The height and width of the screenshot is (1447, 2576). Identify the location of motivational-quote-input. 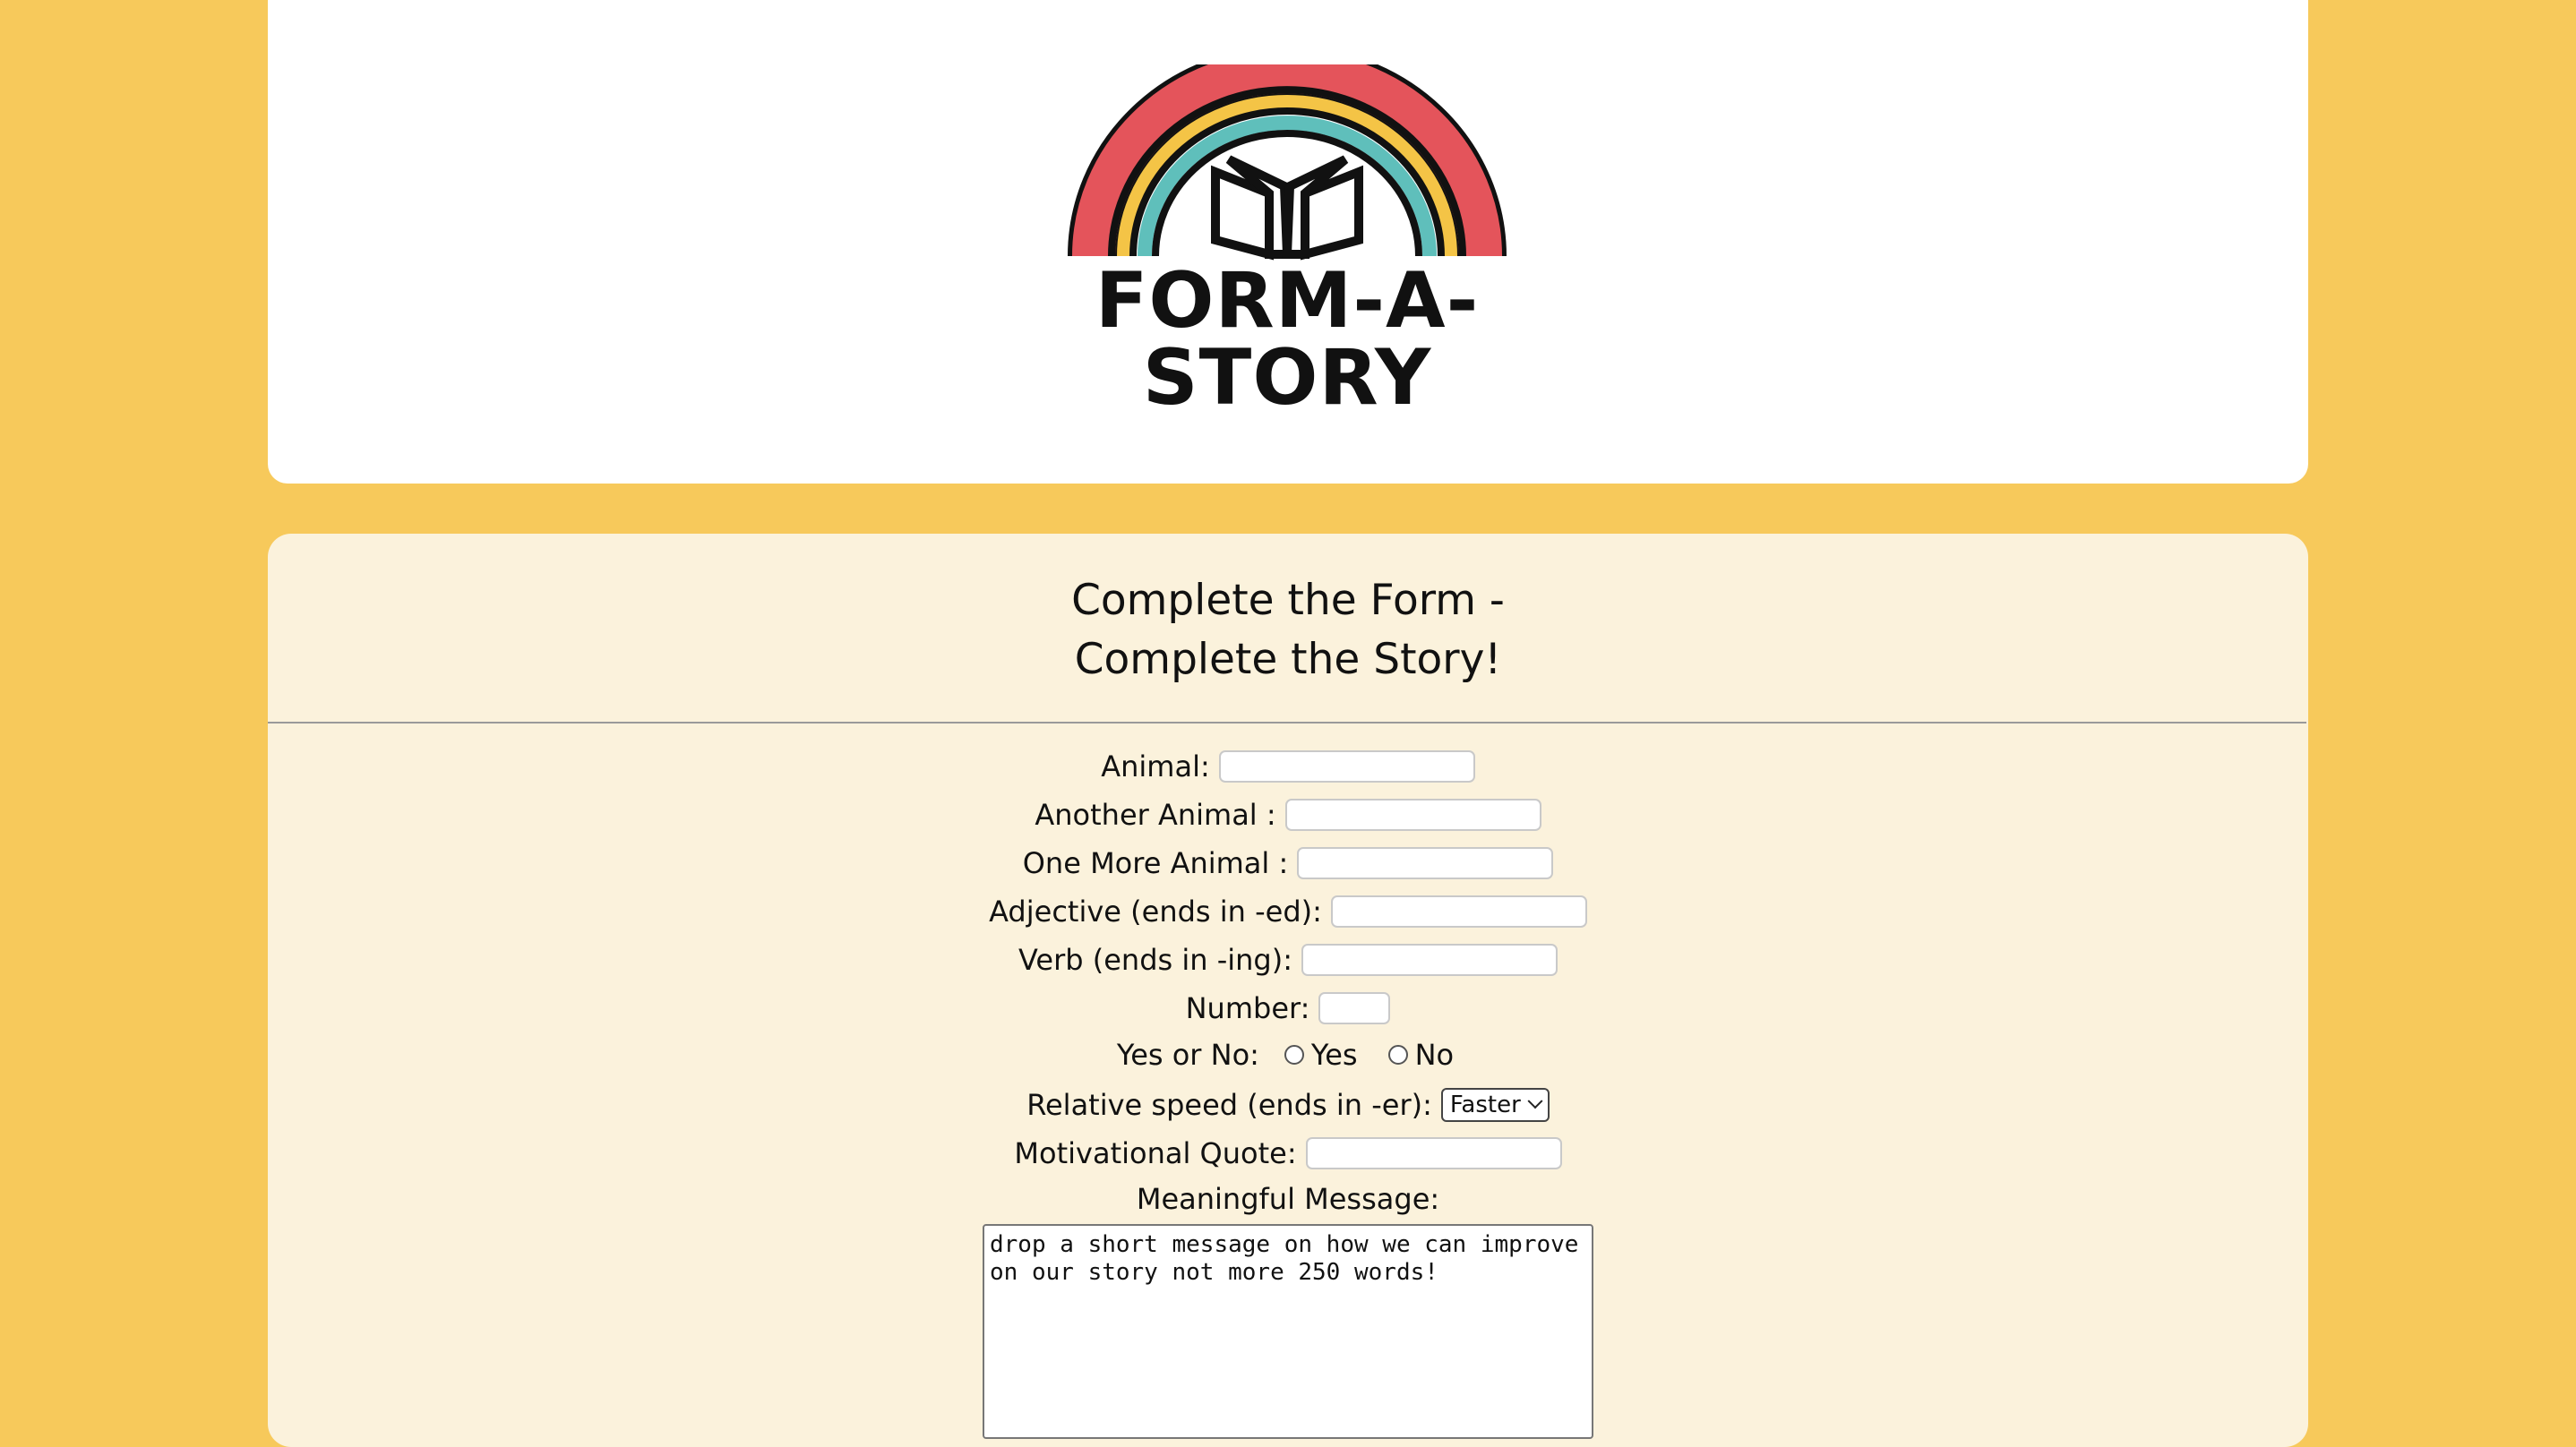
(1433, 1153).